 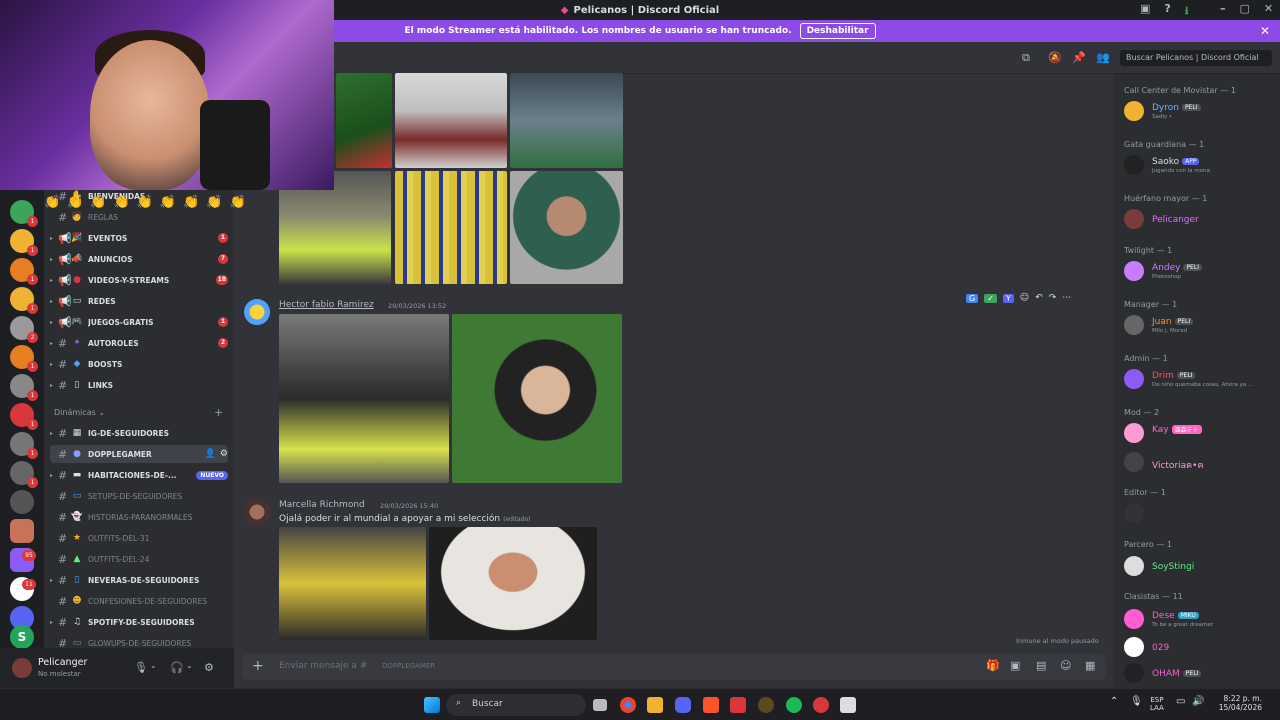 What do you see at coordinates (683, 705) in the screenshot?
I see `discord-taskbar-icon` at bounding box center [683, 705].